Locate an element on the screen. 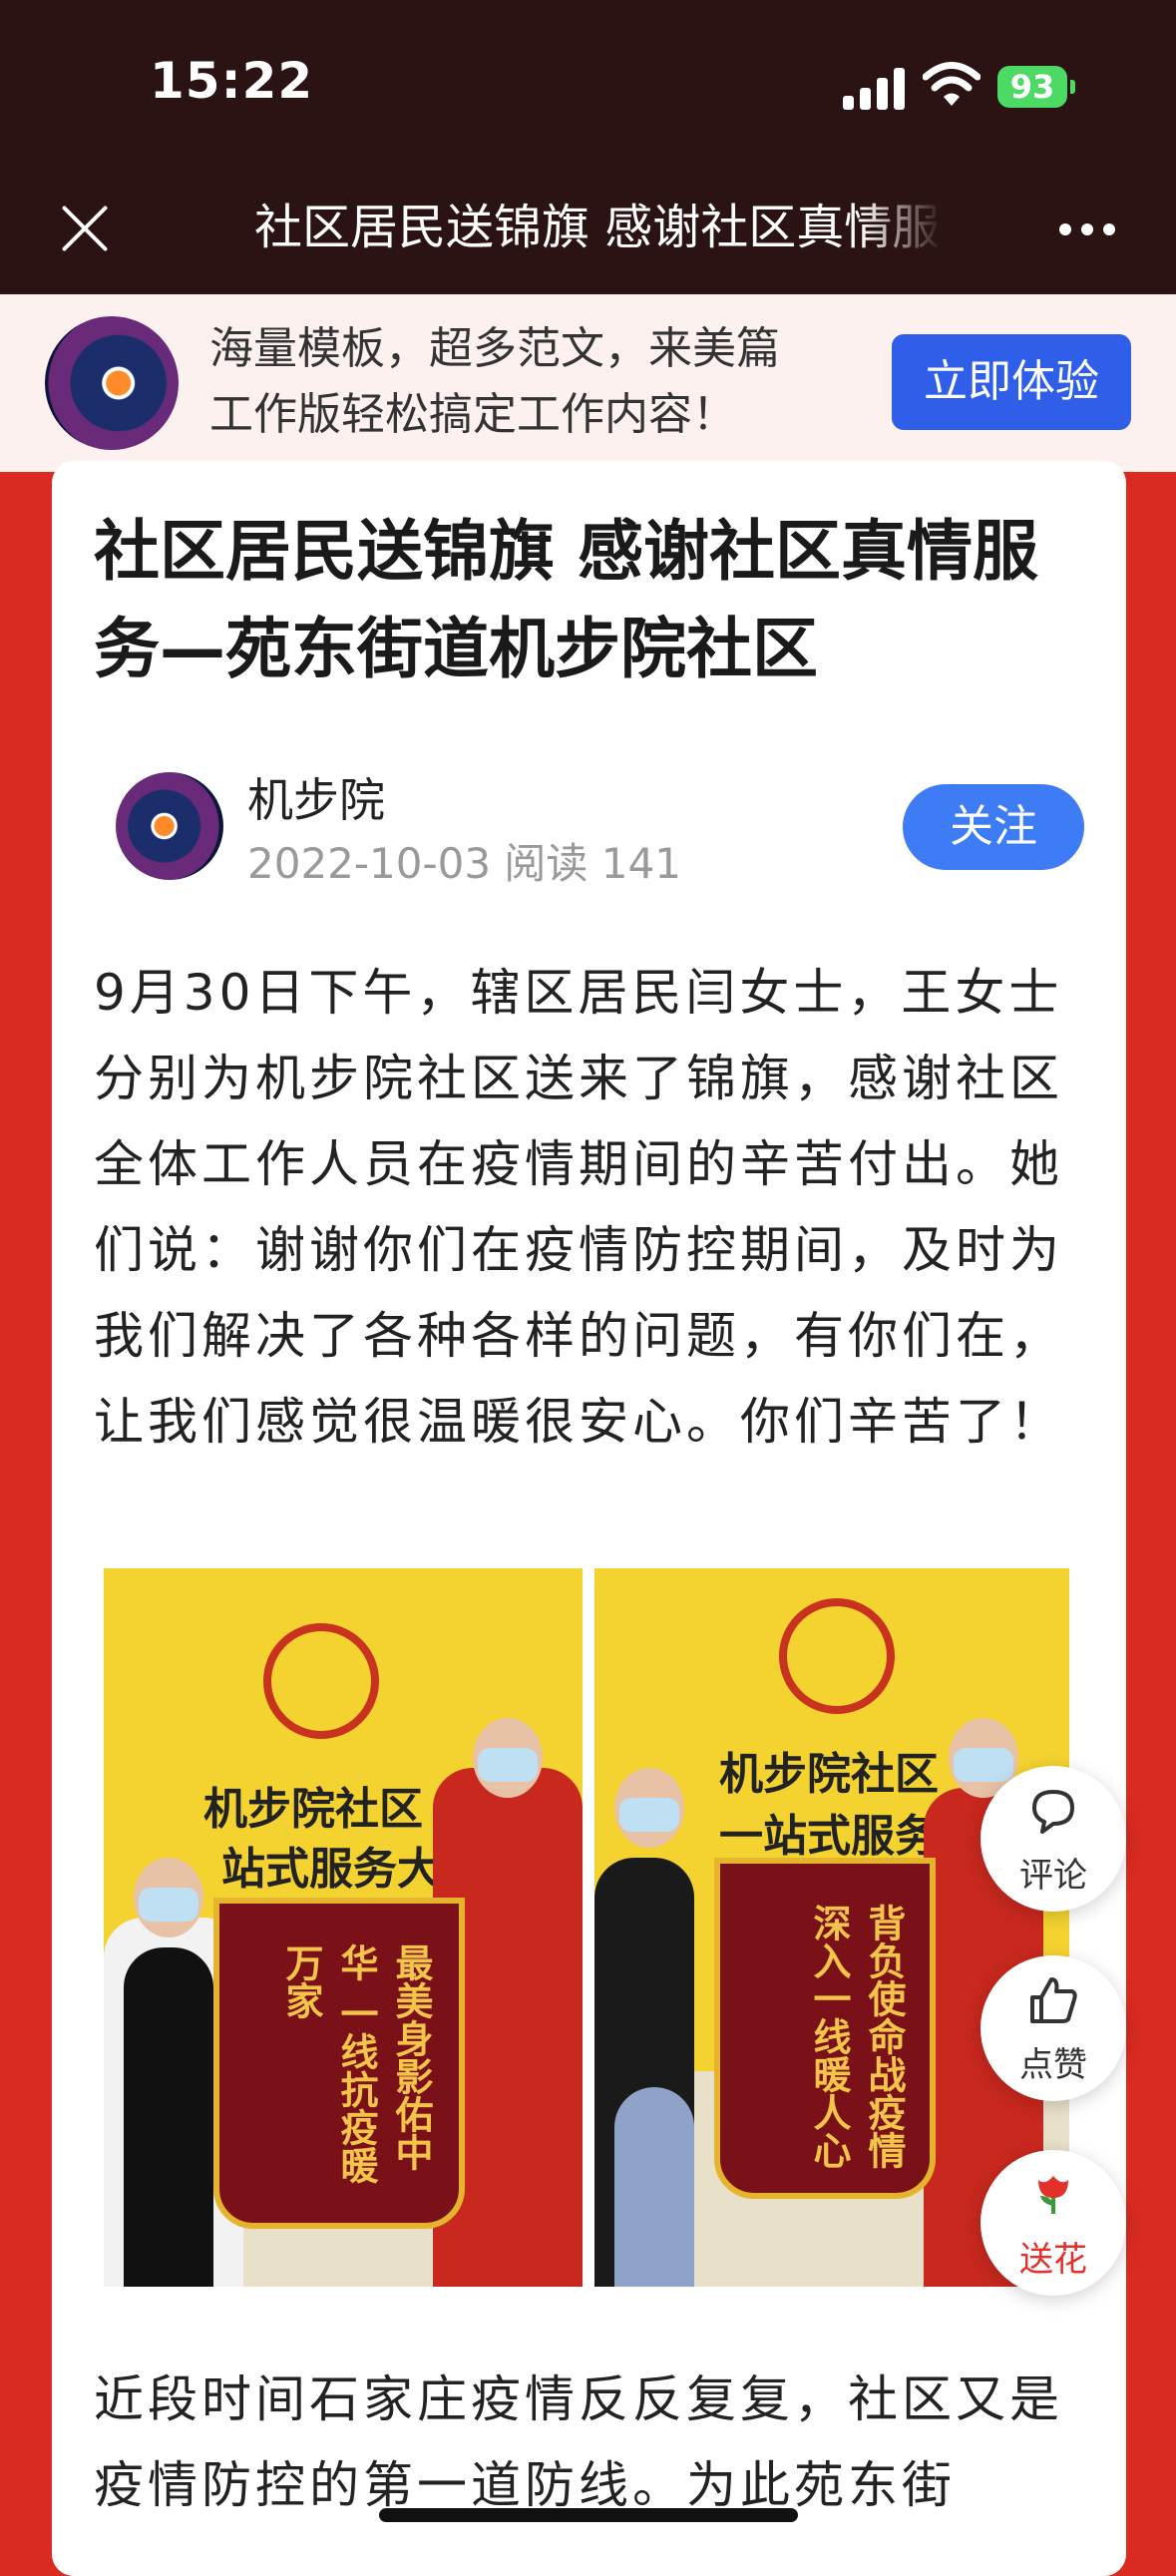 Image resolution: width=1176 pixels, height=2576 pixels. promo-text: 海量模板，超多范文，来美篇 工作版轻松搞定工作内容！ is located at coordinates (539, 382).